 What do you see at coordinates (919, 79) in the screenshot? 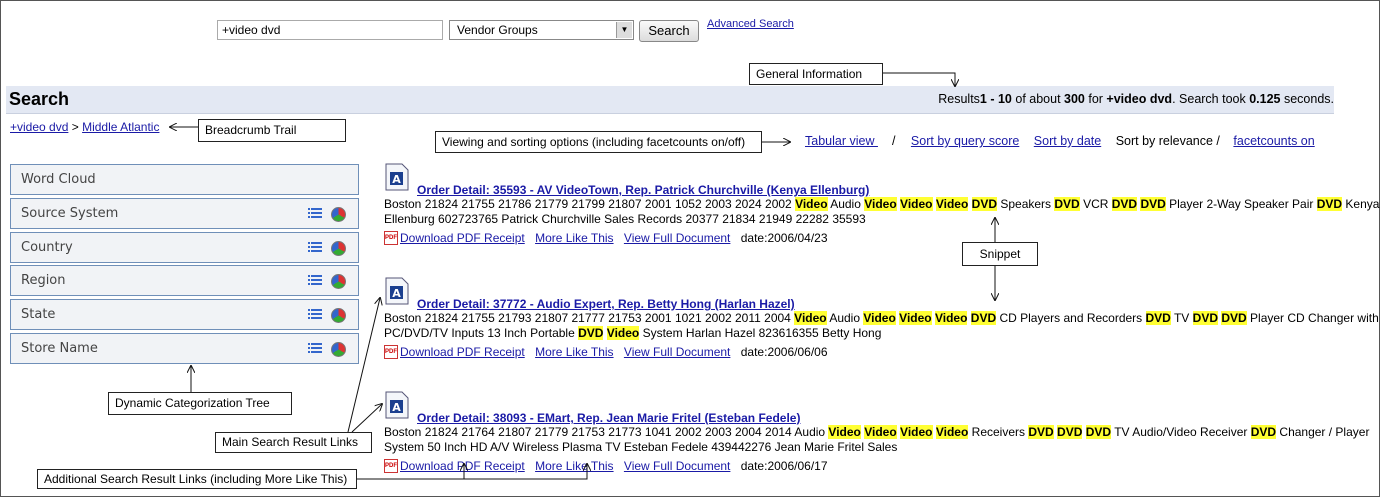
I see `arrow-general-info` at bounding box center [919, 79].